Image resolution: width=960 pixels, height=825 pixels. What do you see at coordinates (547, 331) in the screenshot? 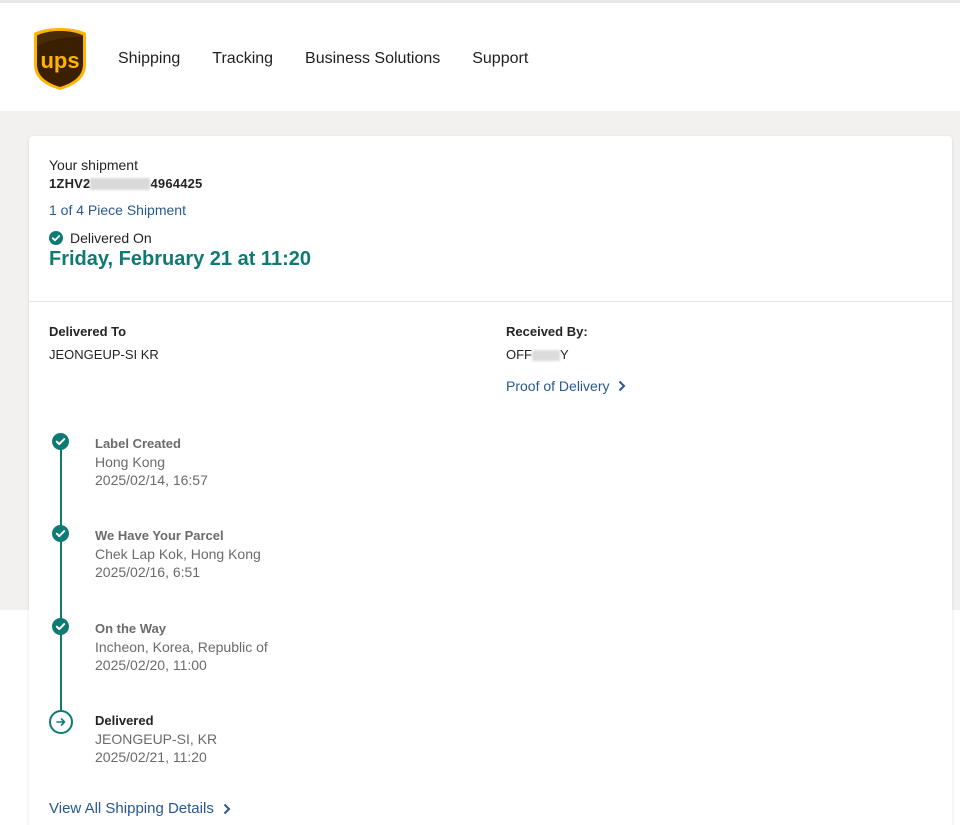
I see `received-by-label: Received By:` at bounding box center [547, 331].